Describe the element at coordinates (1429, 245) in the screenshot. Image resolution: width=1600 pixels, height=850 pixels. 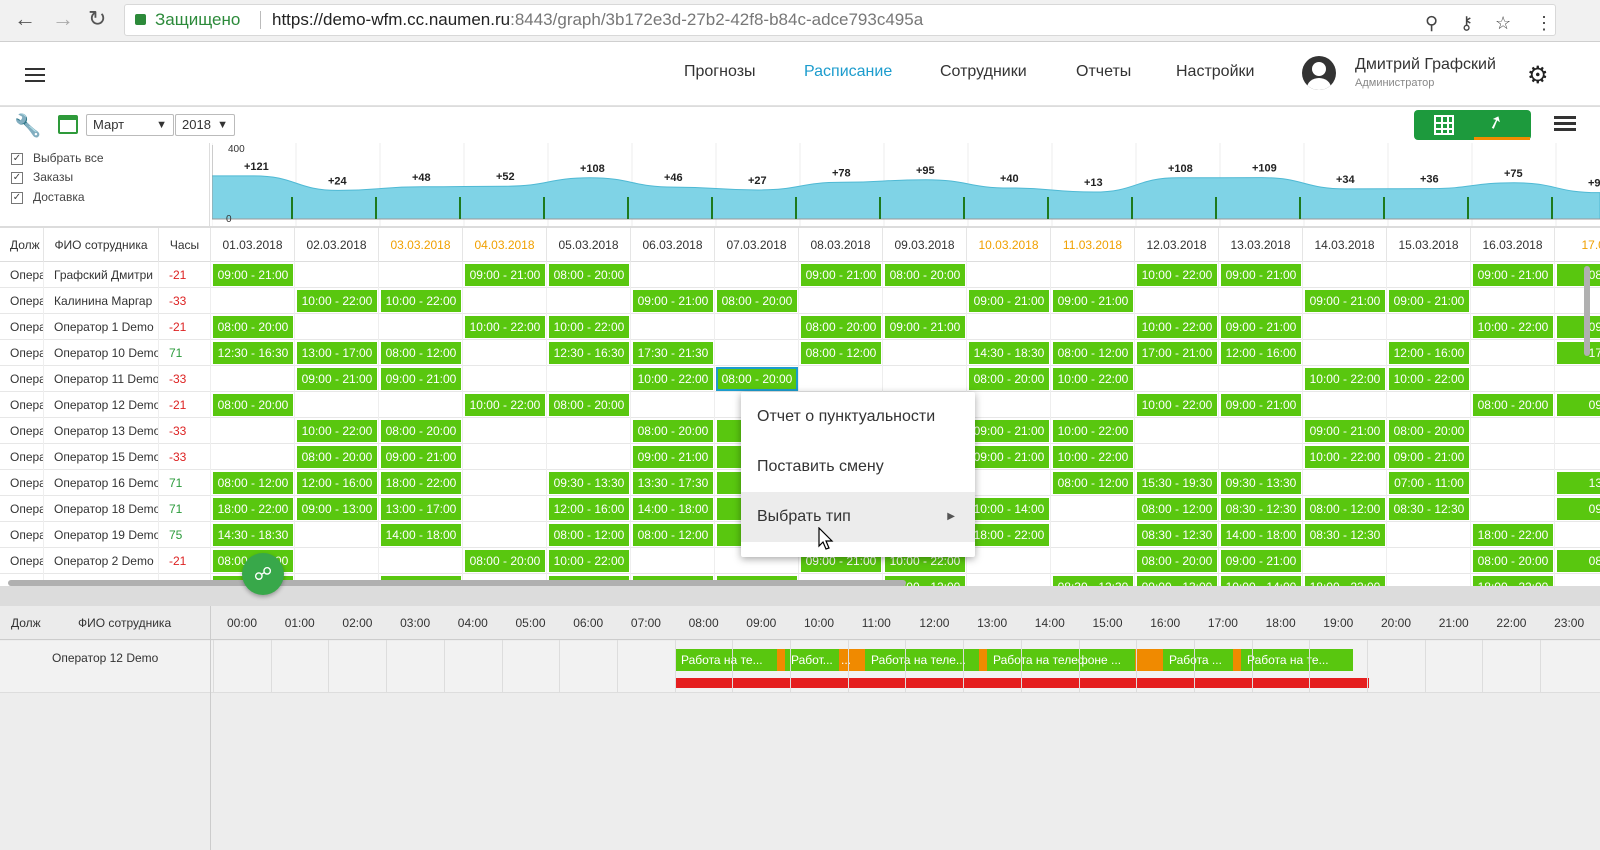
I see `date-header: 15.03.2018` at that location.